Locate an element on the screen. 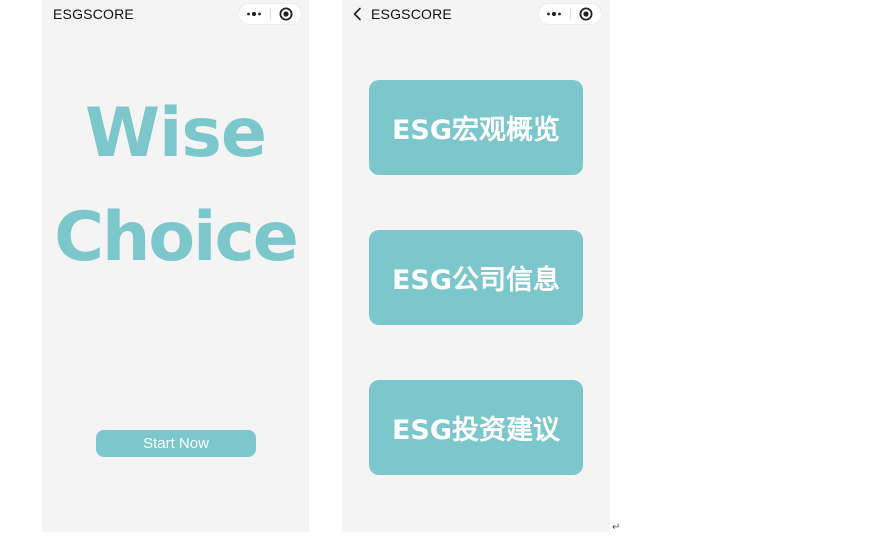 This screenshot has height=537, width=890. chevron-left-icon is located at coordinates (358, 14).